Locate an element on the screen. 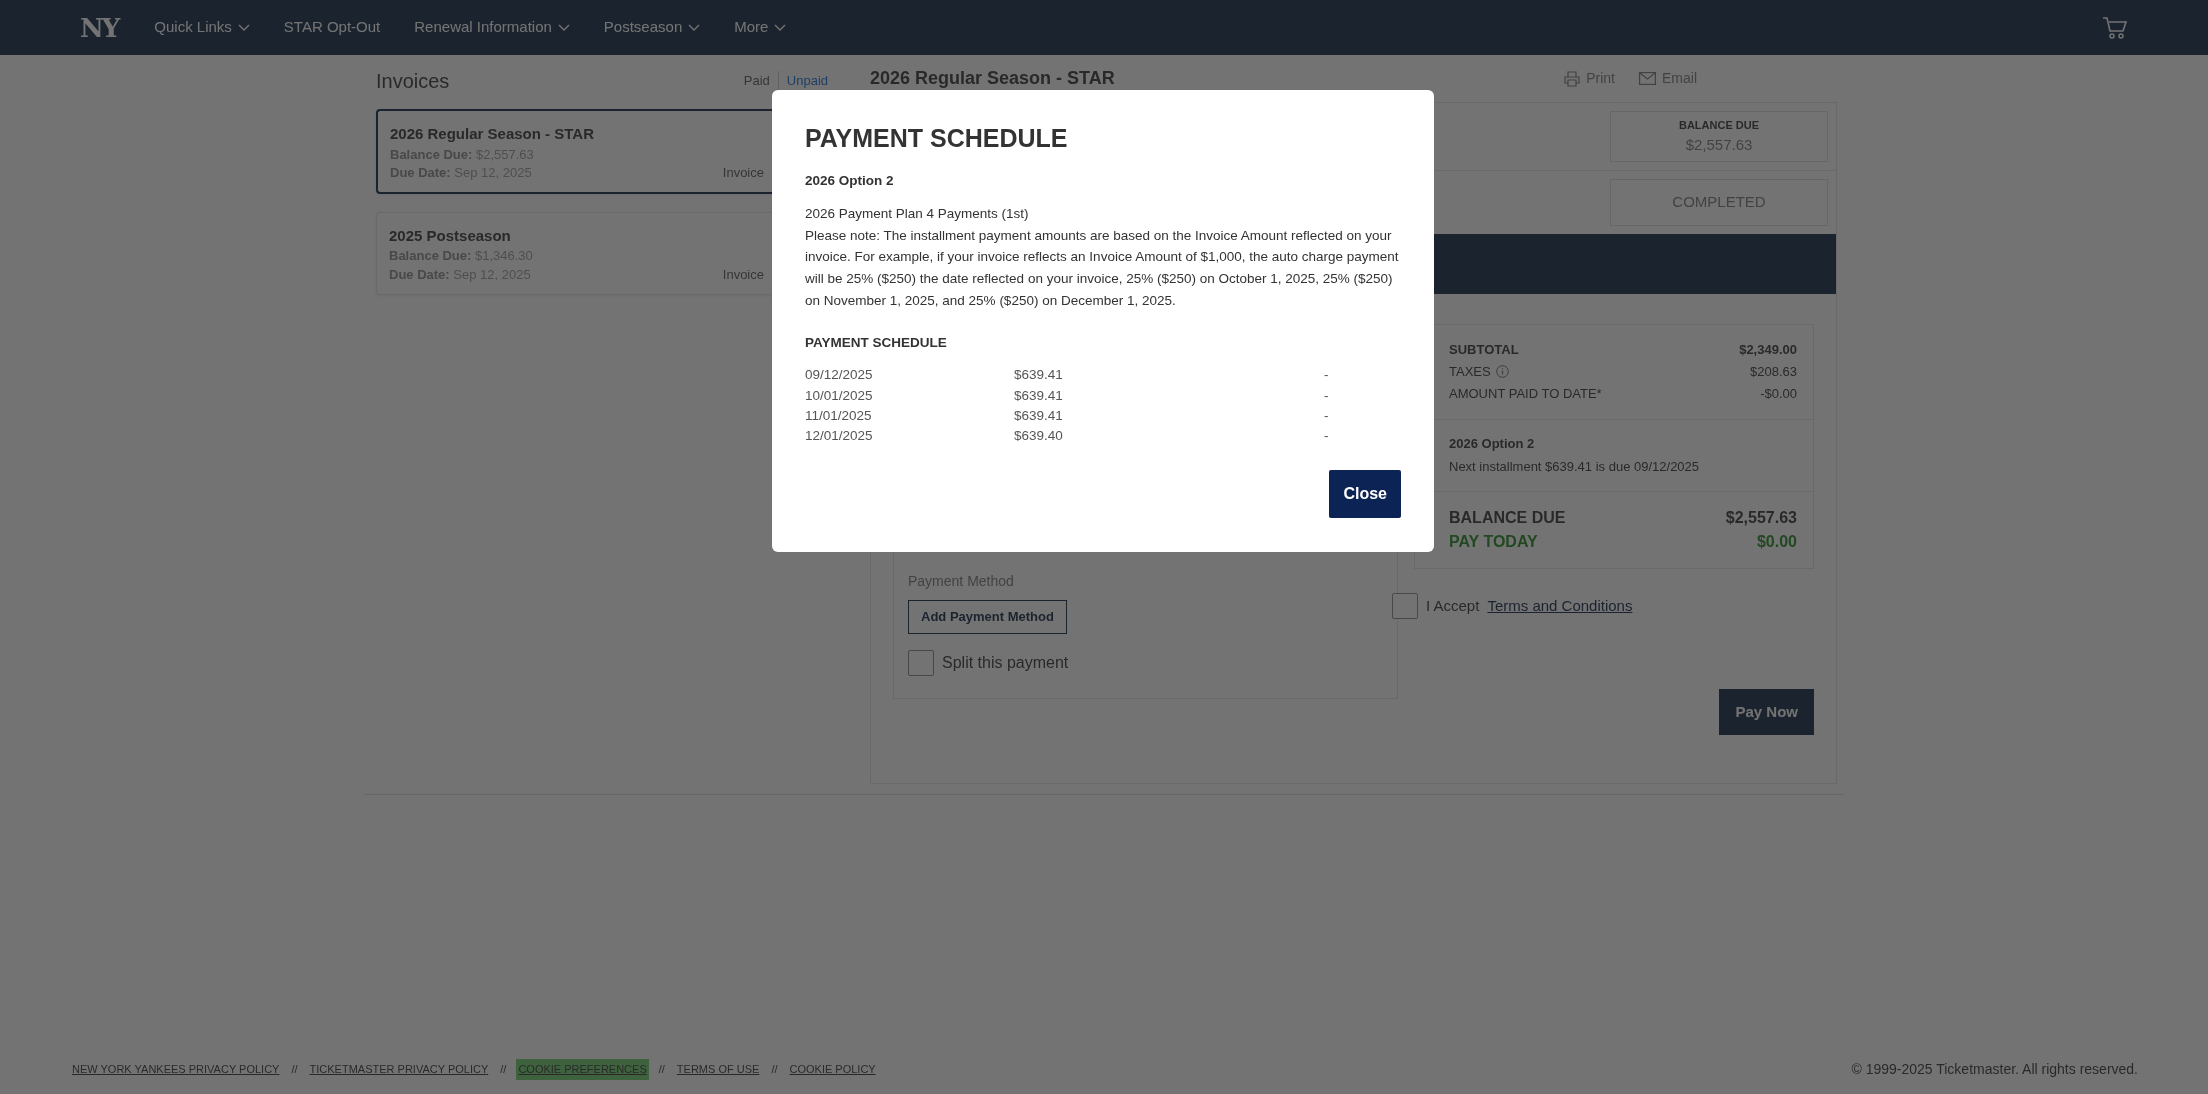  note-text: Please note: The installment payment amounts are based on the Invoice Amount reflected on your invoice. For example, if your invoice reflects an Invoice Amount of $1,000, the auto charge payment will be 25% ($250) the date reflected on your invoice, 25% ($250) on October 1, 2025, 25% ($250) on November 1, 2025, and 25% ($250) on December 1, 2025. is located at coordinates (1102, 268).